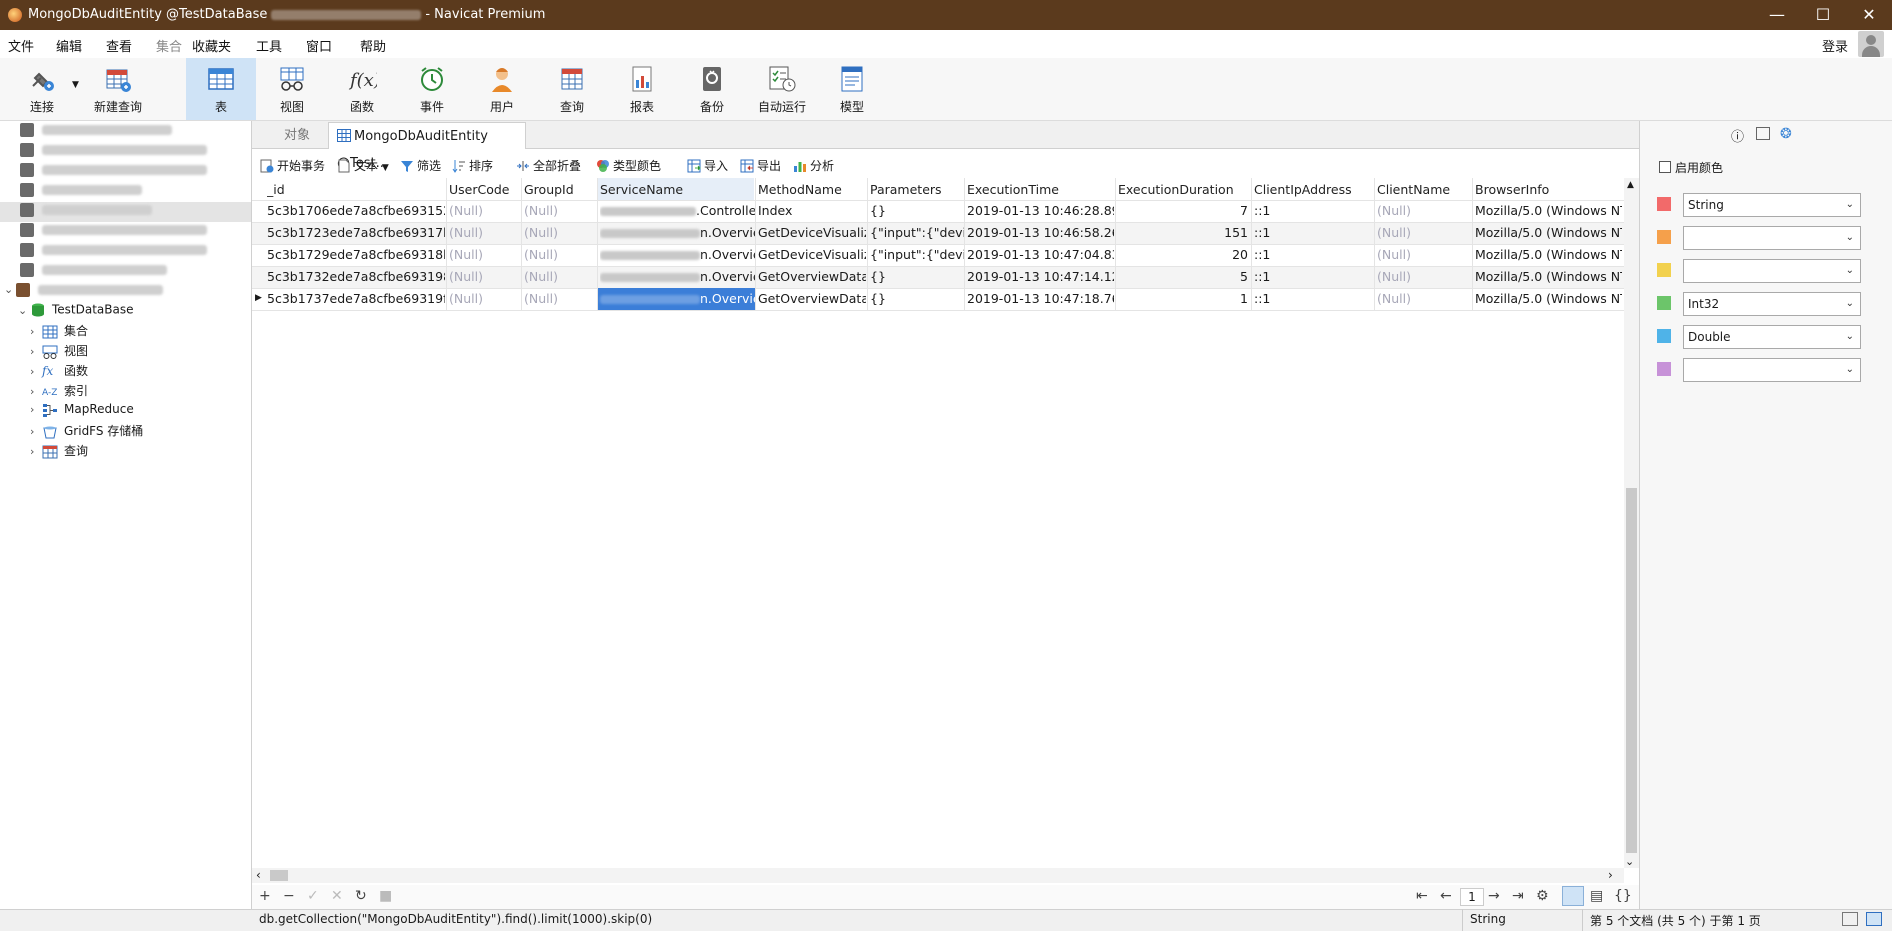  I want to click on menu-edit: 编辑, so click(69, 45).